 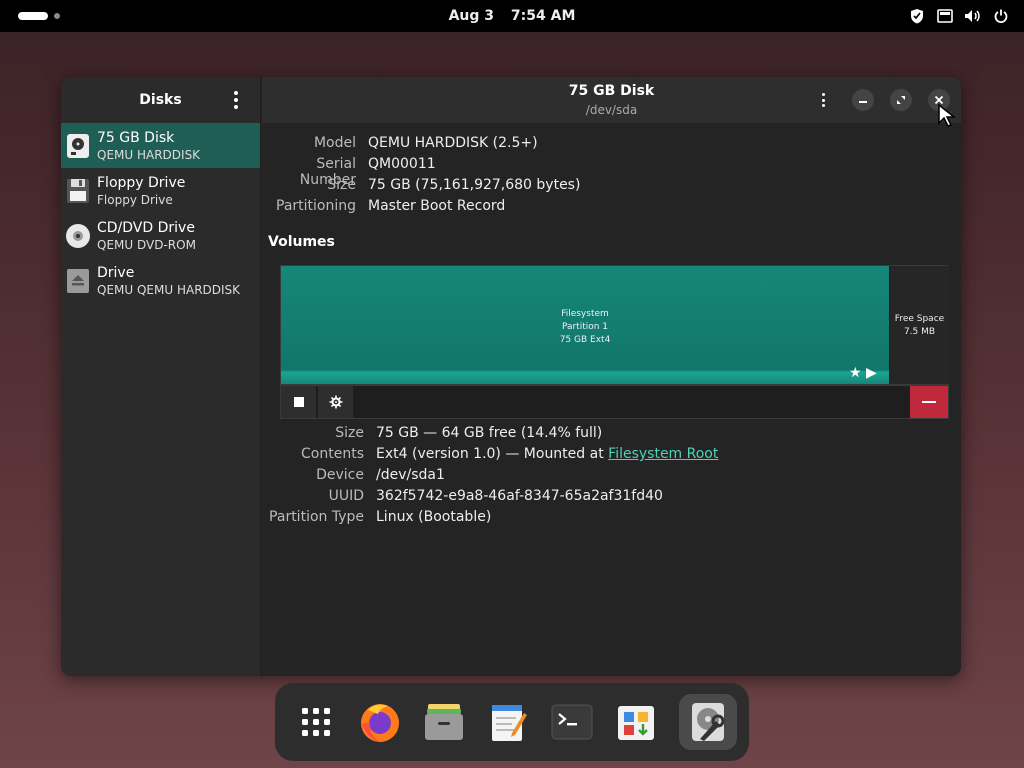 What do you see at coordinates (614, 402) in the screenshot?
I see `volume-toolbar` at bounding box center [614, 402].